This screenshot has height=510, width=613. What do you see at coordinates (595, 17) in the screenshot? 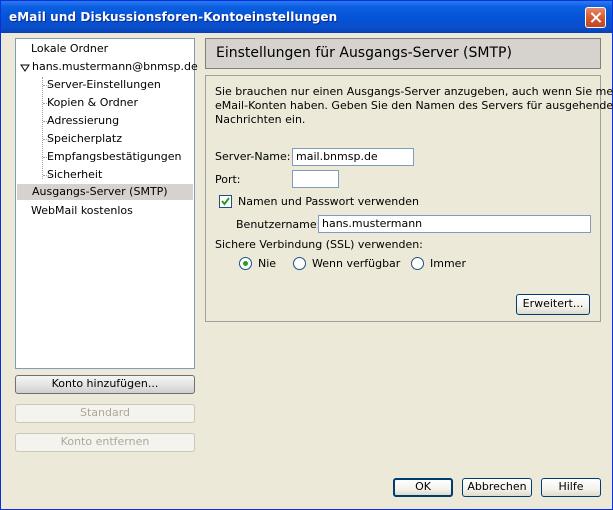
I see `close-icon` at bounding box center [595, 17].